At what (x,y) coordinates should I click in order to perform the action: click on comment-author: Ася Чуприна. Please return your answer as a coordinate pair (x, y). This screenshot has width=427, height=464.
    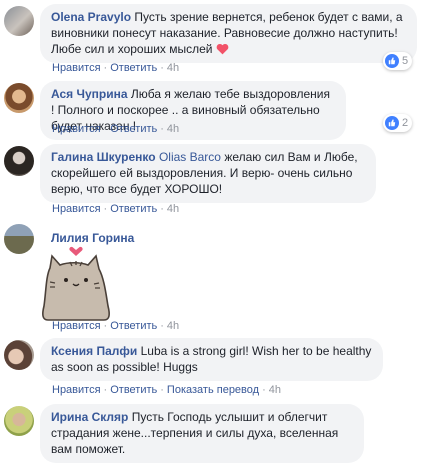
    Looking at the image, I should click on (89, 94).